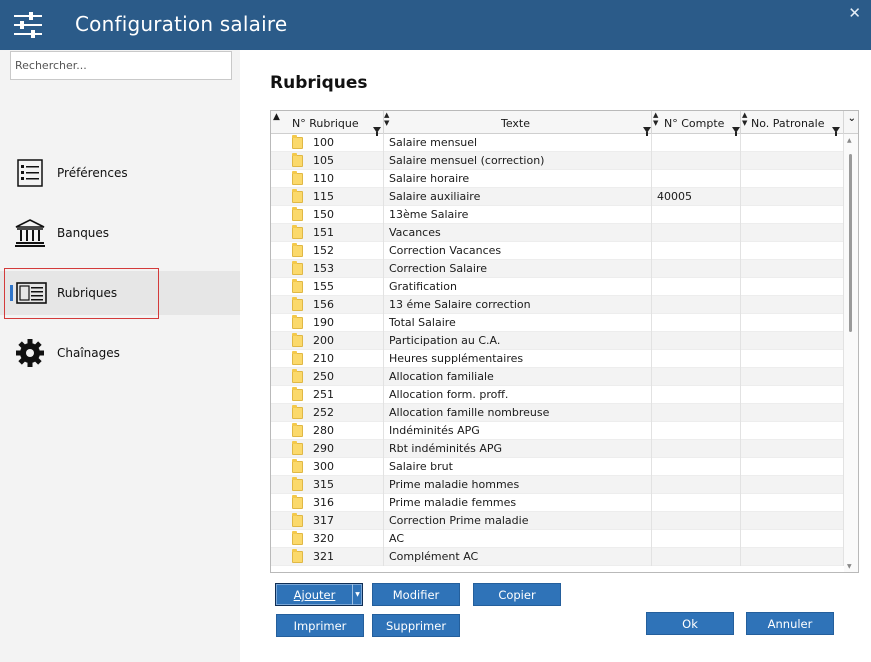  What do you see at coordinates (557, 521) in the screenshot?
I see `table-row: 317 Correction Prime maladie` at bounding box center [557, 521].